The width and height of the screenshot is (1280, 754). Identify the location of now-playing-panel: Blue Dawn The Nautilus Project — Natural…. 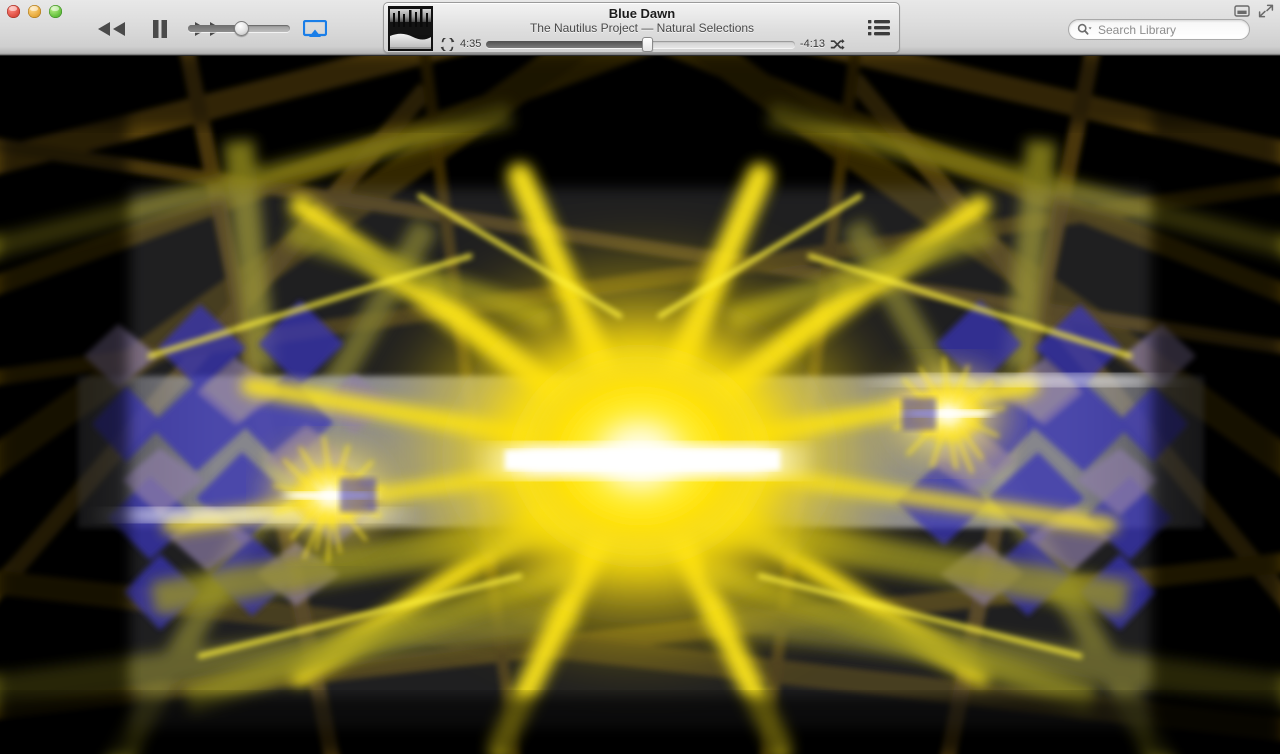
(641, 27).